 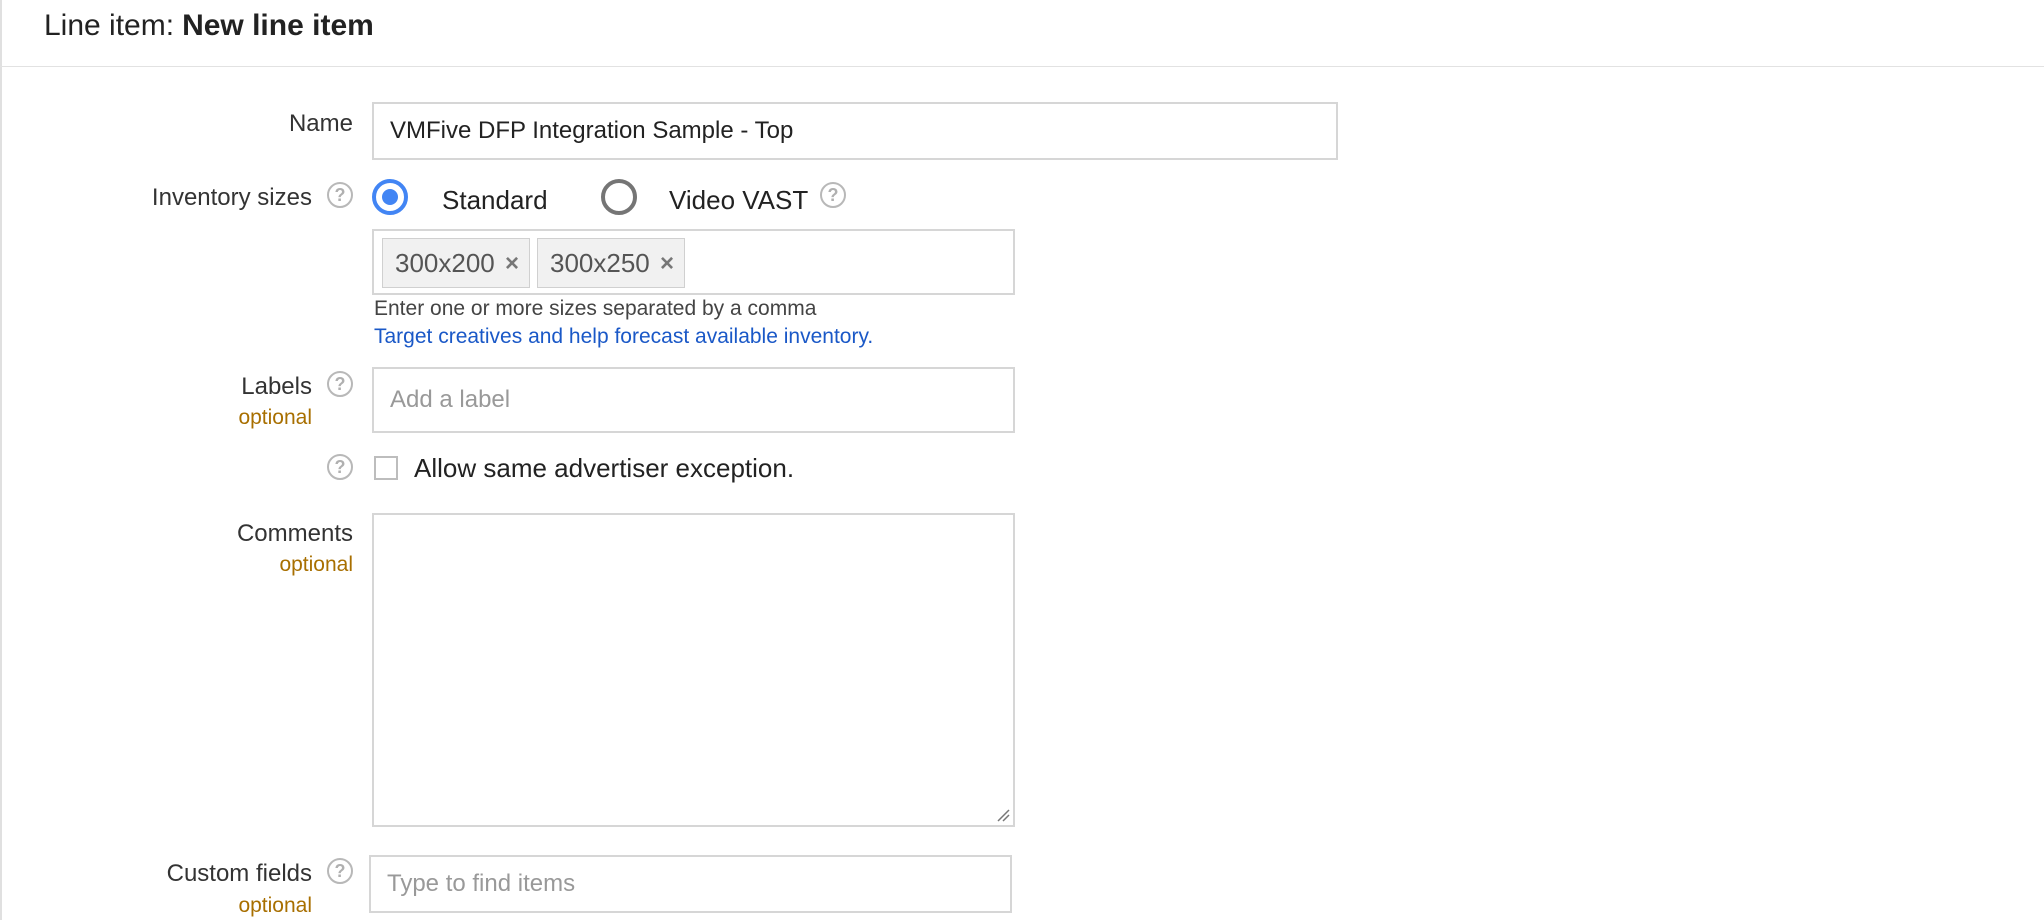 I want to click on comments-optional-tag: optional, so click(x=316, y=564).